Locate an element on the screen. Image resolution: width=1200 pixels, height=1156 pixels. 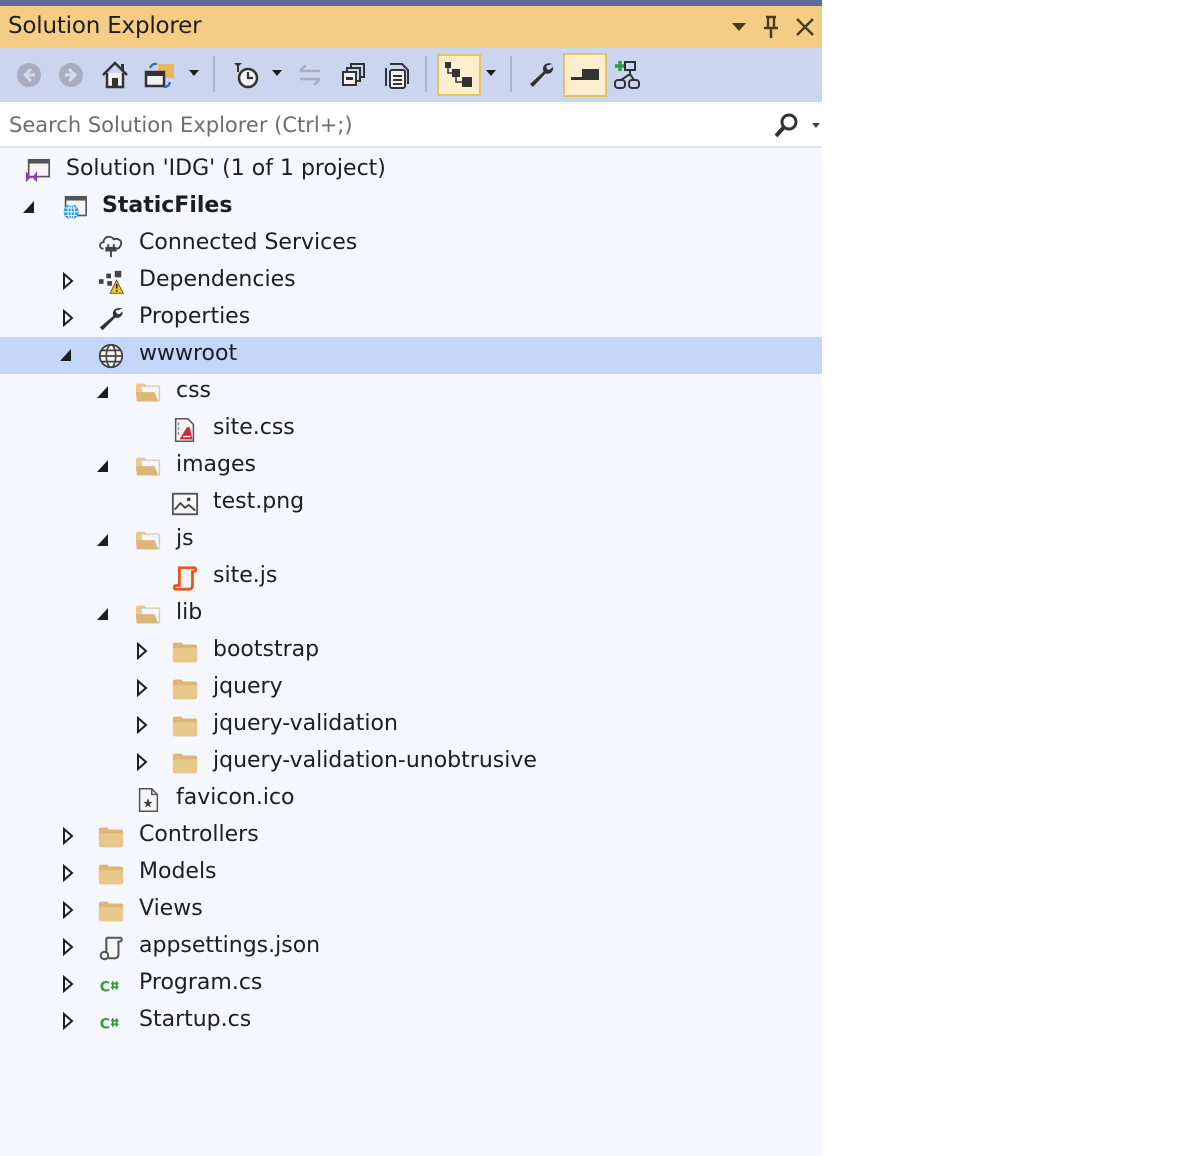
tree-item: lib is located at coordinates (411, 614).